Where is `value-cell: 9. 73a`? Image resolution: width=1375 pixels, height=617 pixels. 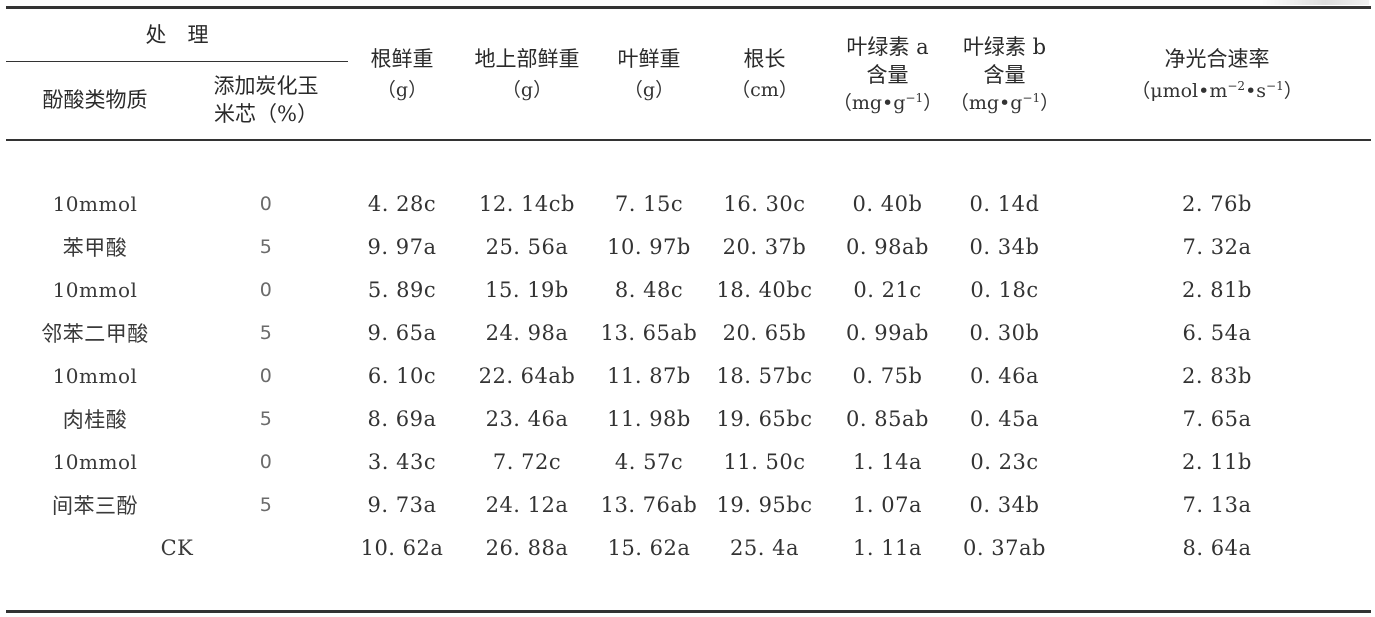
value-cell: 9. 73a is located at coordinates (402, 504).